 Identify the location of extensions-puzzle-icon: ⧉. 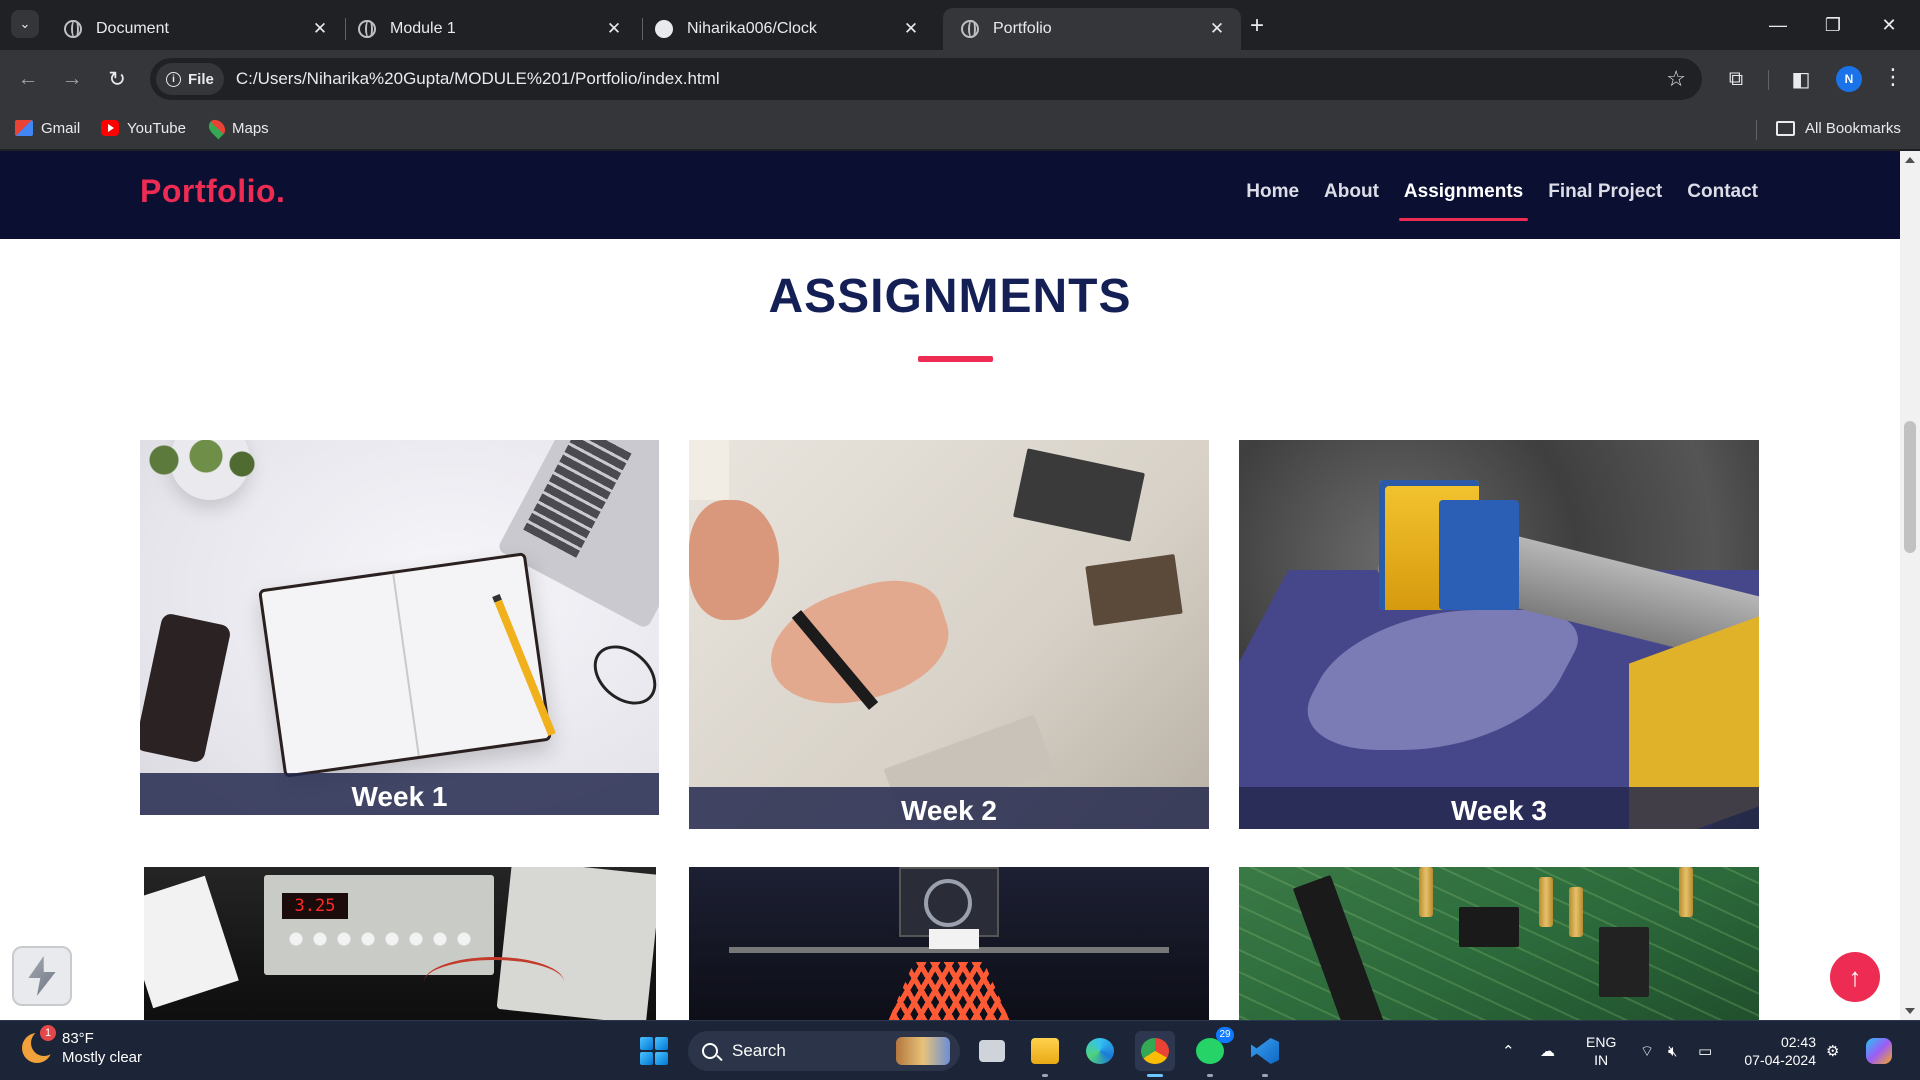
(1736, 79).